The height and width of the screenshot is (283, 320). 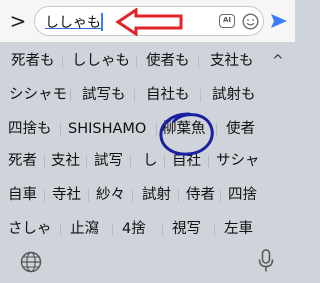 What do you see at coordinates (234, 95) in the screenshot?
I see `candidate-item: 試射も` at bounding box center [234, 95].